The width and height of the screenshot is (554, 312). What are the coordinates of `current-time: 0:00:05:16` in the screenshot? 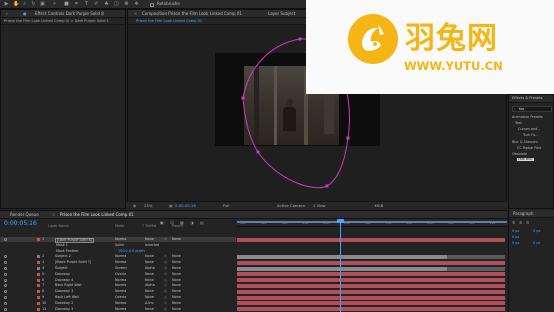 It's located at (185, 206).